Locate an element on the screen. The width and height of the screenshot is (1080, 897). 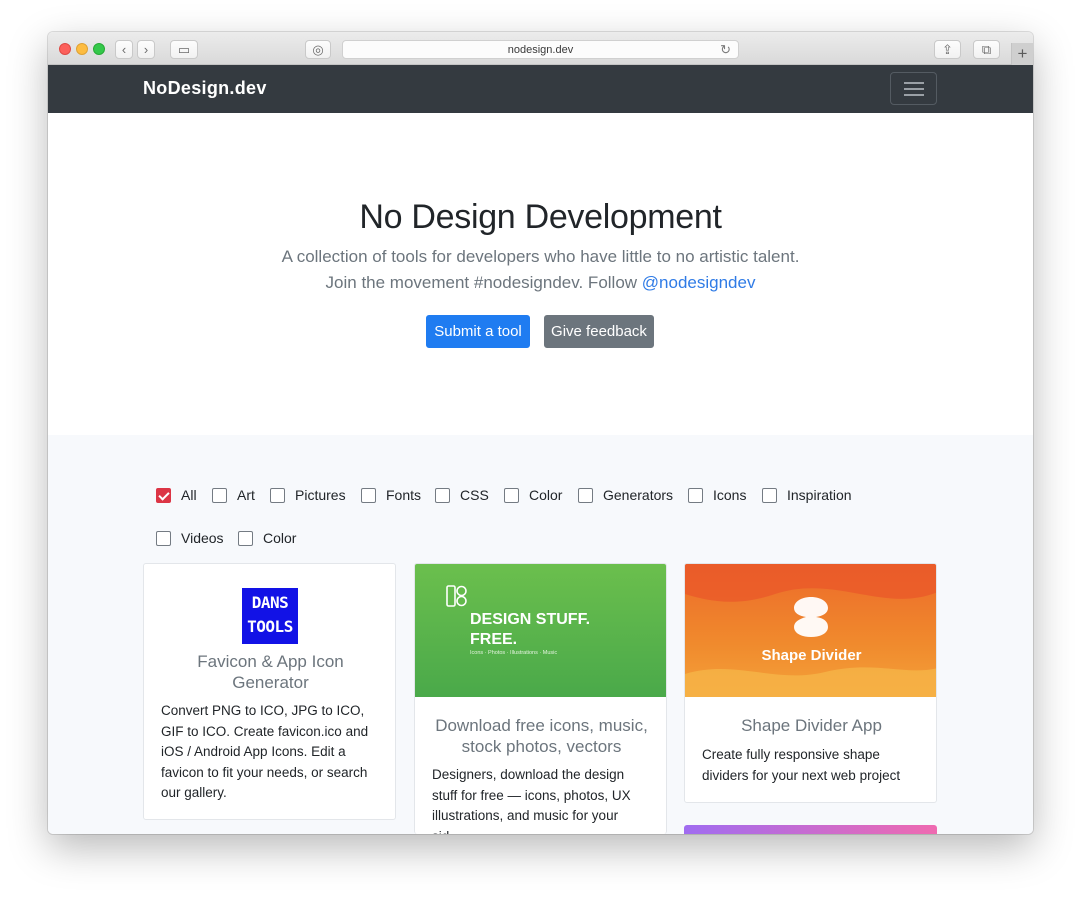
address-bar: nodesign.dev ↻ is located at coordinates (540, 49).